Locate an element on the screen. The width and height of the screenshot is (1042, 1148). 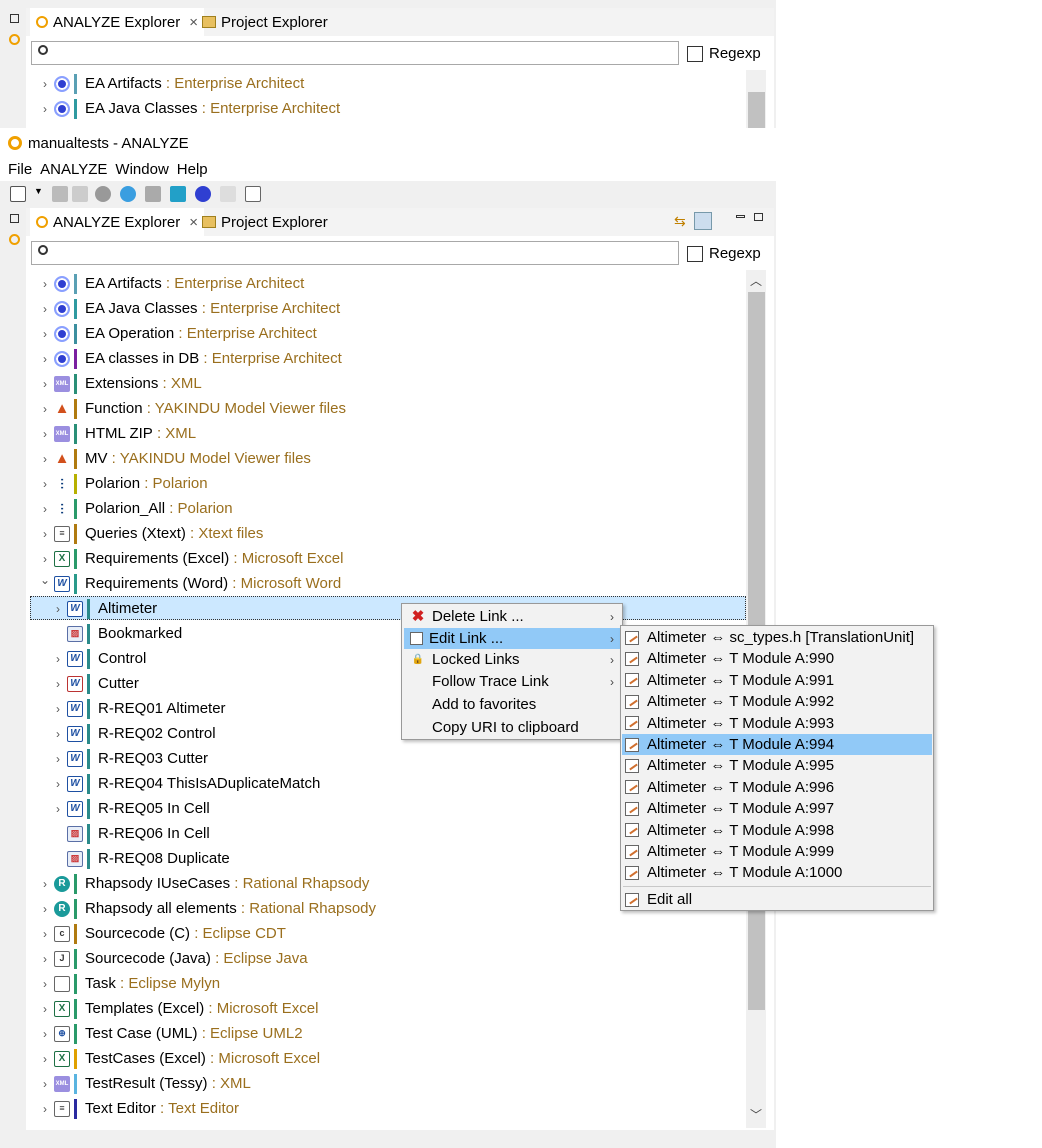
restore-icon is located at coordinates (14, 18).